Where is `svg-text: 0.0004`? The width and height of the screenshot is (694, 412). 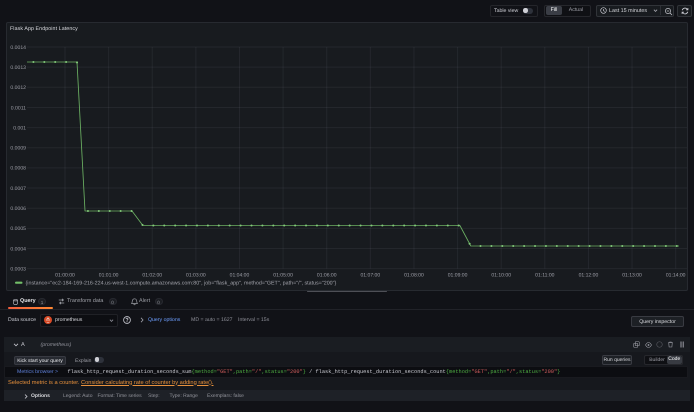
svg-text: 0.0004 is located at coordinates (18, 249).